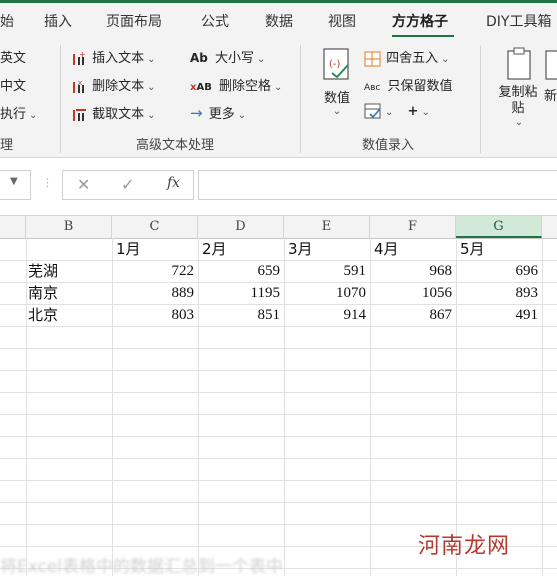 The height and width of the screenshot is (576, 557). Describe the element at coordinates (519, 122) in the screenshot. I see `copy-paste-chevron-icon: ⌄` at that location.